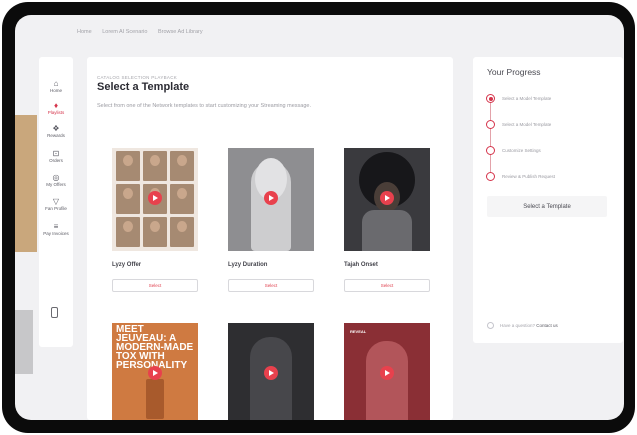 The height and width of the screenshot is (435, 637). I want to click on template-thumbnail: REVEAL, so click(387, 371).